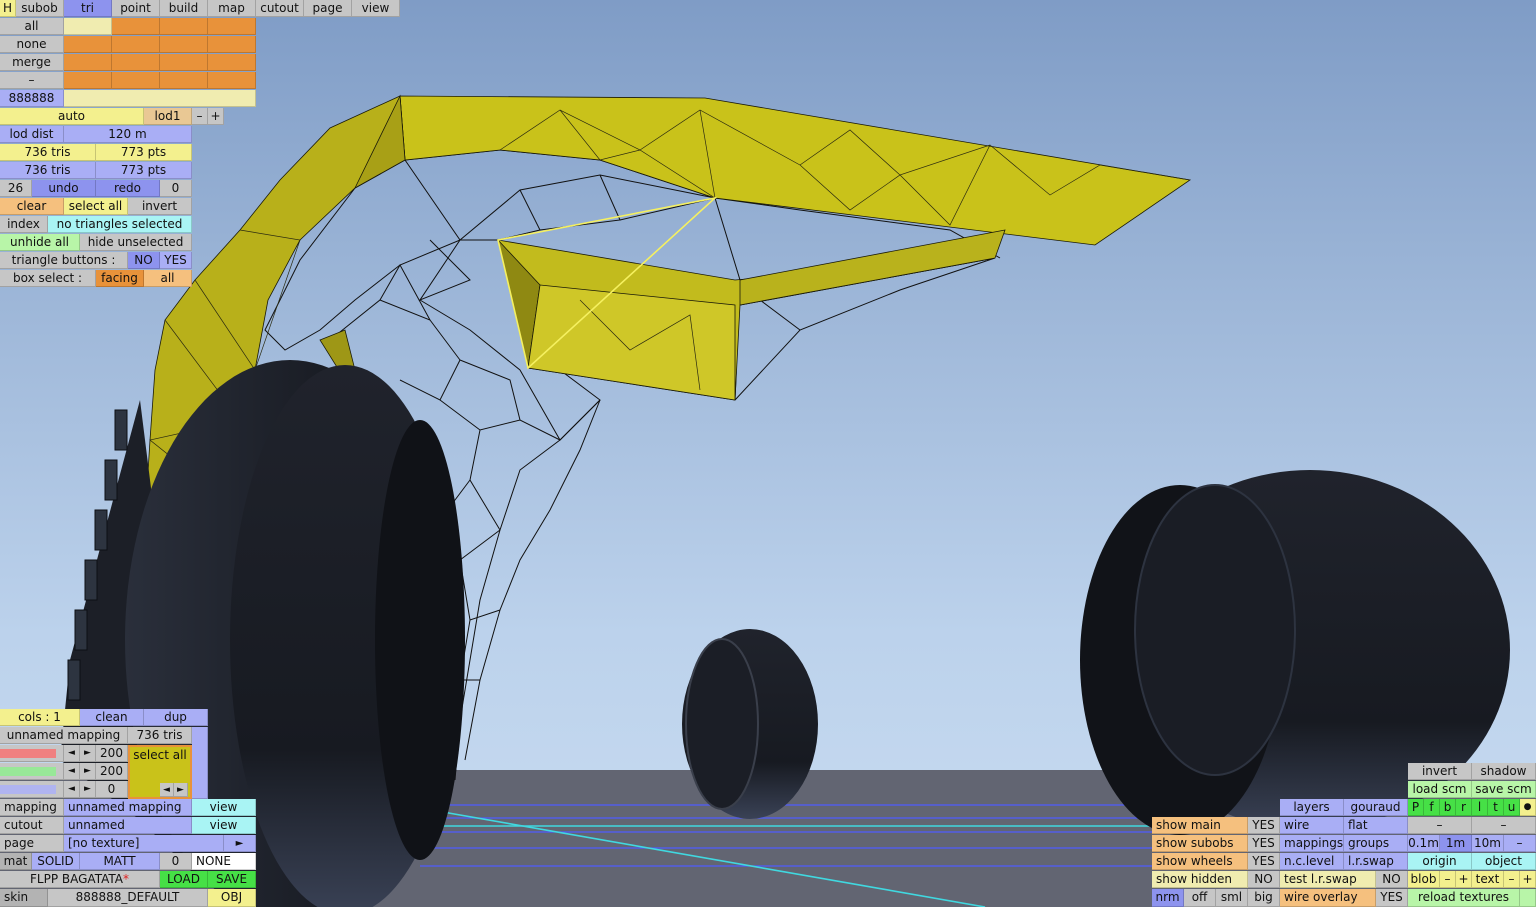 This screenshot has height=907, width=1536. Describe the element at coordinates (32, 753) in the screenshot. I see `red-slider` at that location.